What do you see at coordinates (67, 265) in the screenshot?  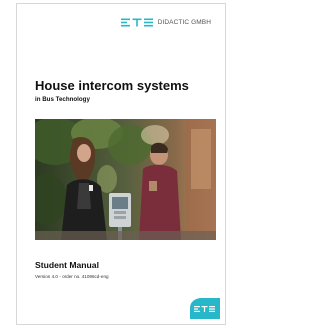 I see `manual-type: Student Manual` at bounding box center [67, 265].